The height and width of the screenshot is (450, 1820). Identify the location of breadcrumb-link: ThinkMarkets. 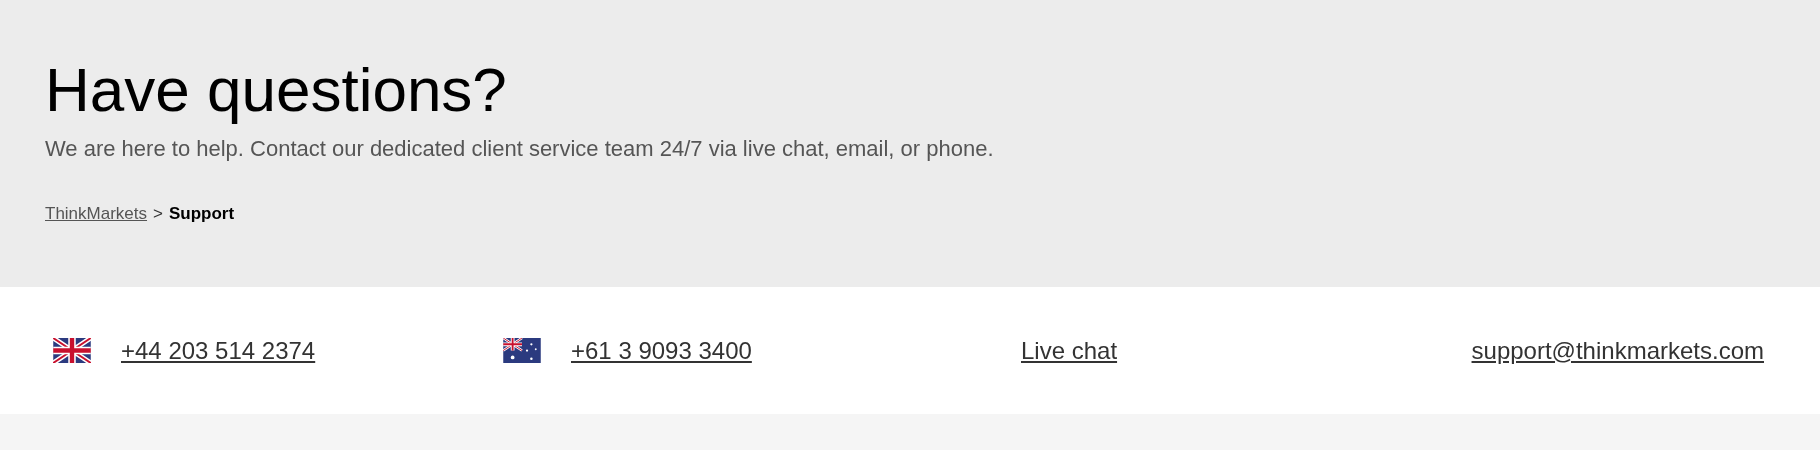
(96, 214).